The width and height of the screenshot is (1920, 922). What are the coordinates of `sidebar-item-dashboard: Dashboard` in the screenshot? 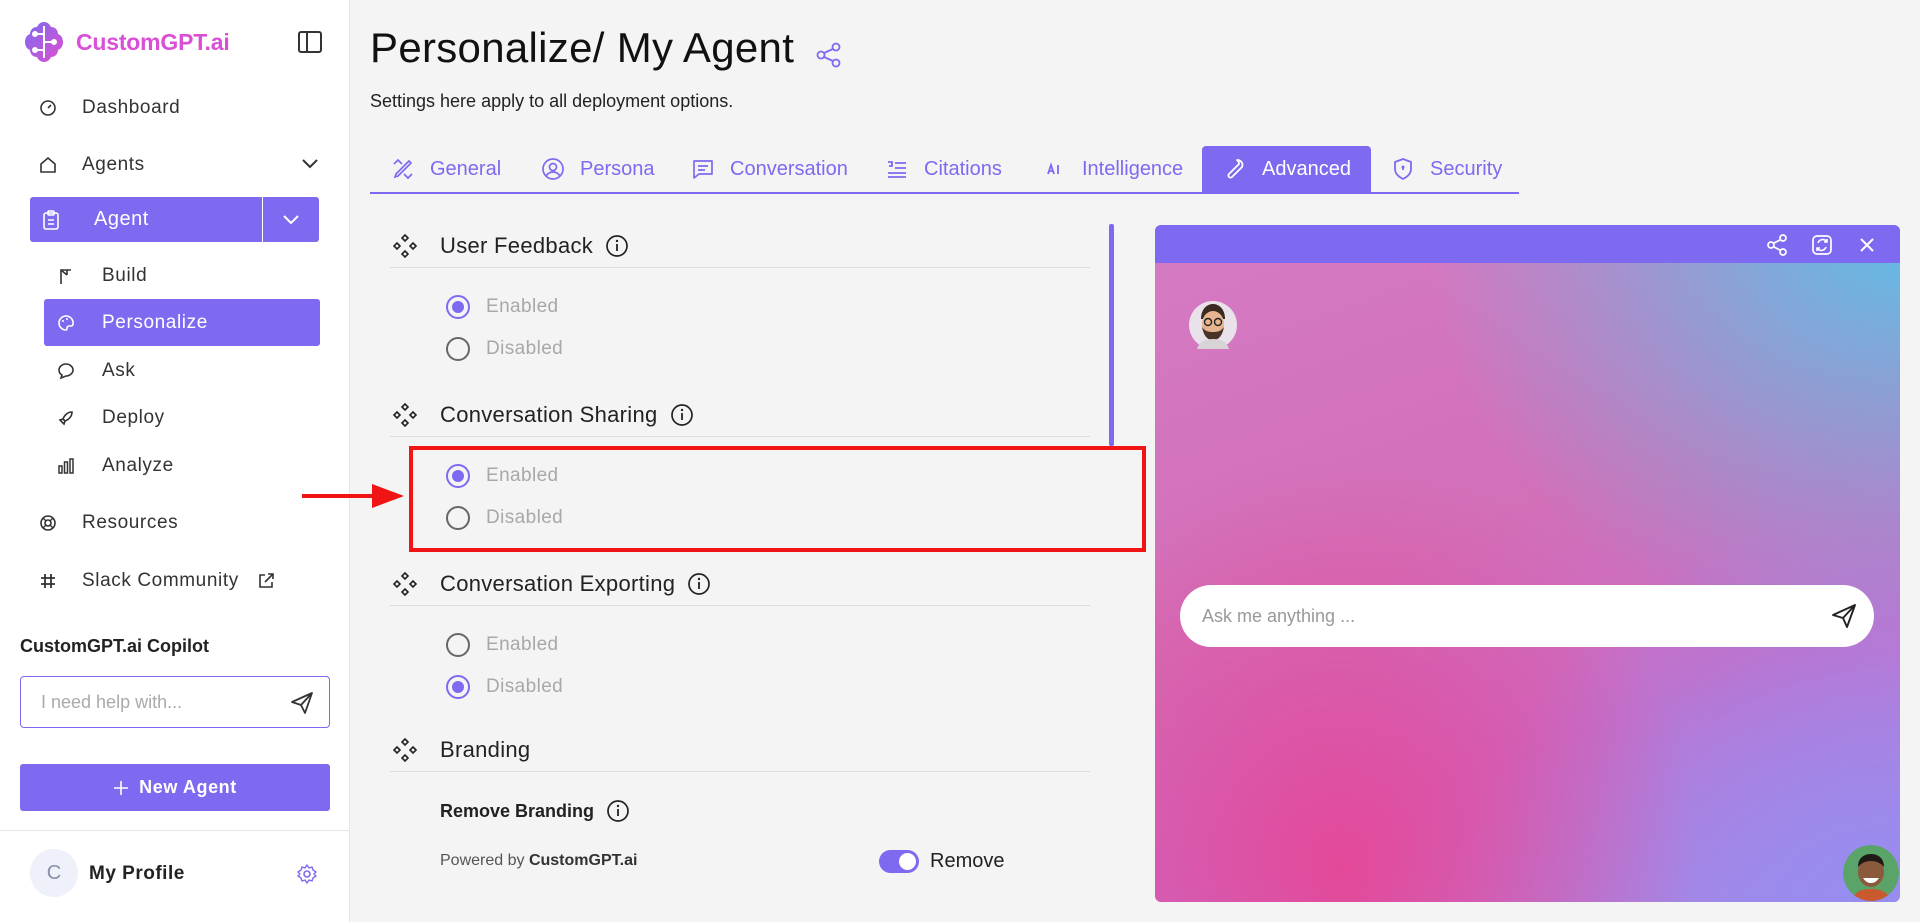 It's located at (105, 108).